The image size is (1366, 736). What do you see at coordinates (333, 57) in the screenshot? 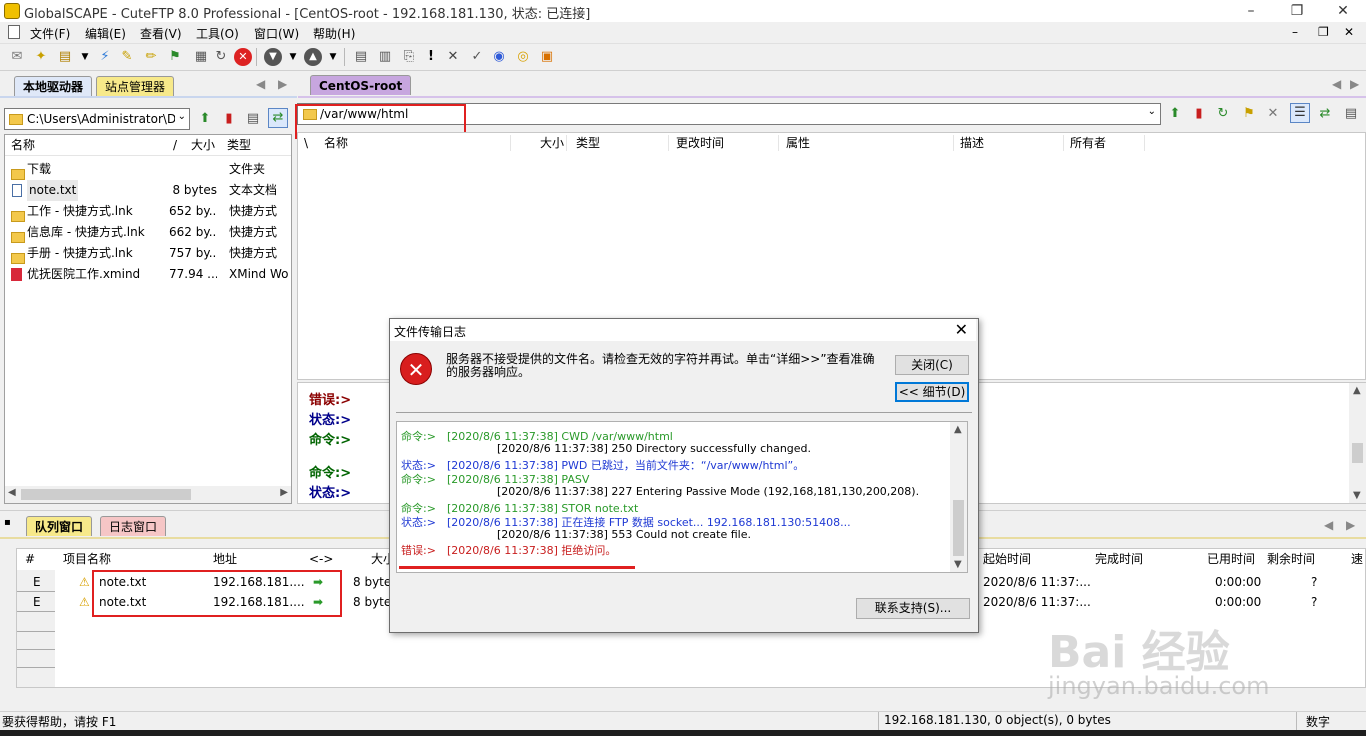
I see `upload-dropdown-icon: ▼` at bounding box center [333, 57].